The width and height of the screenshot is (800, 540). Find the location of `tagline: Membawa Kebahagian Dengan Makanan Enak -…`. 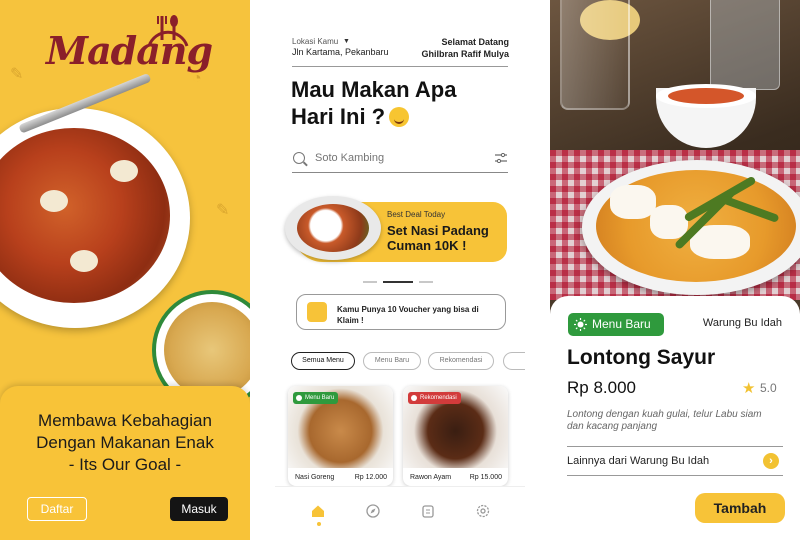

tagline: Membawa Kebahagian Dengan Makanan Enak -… is located at coordinates (125, 443).